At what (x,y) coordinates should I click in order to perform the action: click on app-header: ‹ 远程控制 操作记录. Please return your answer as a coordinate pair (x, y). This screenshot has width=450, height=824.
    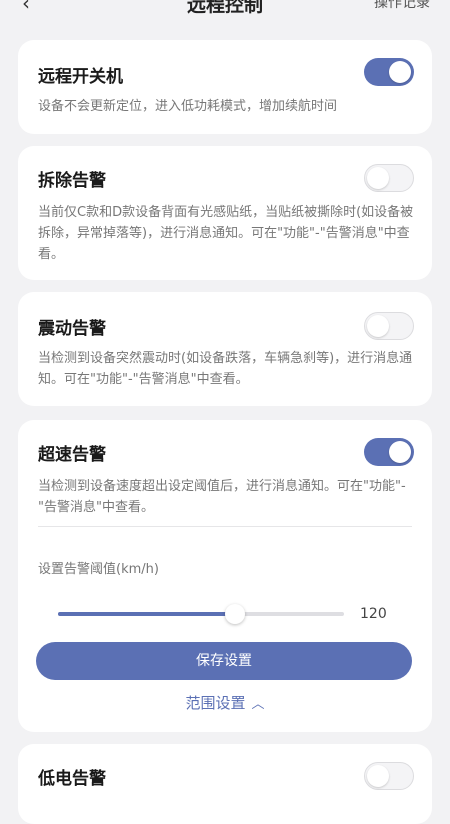
    Looking at the image, I should click on (225, 9).